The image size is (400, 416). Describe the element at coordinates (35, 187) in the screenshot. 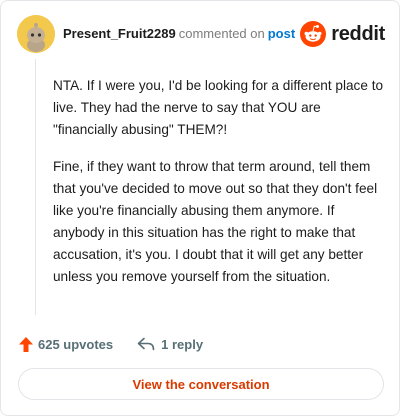

I see `thread-line` at that location.